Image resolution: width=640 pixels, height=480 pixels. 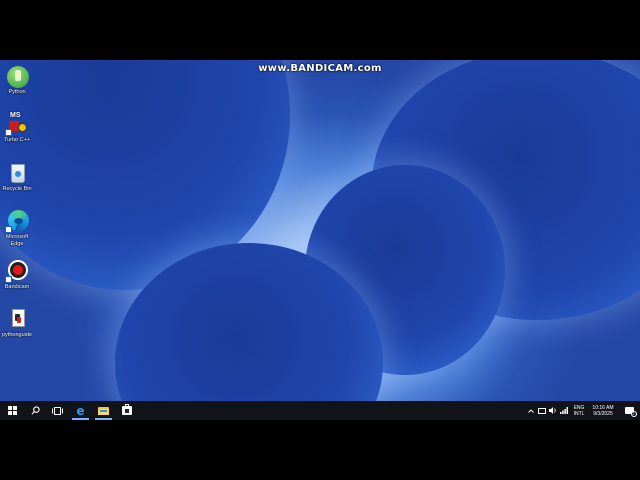 I want to click on task-view-icon, so click(x=57, y=410).